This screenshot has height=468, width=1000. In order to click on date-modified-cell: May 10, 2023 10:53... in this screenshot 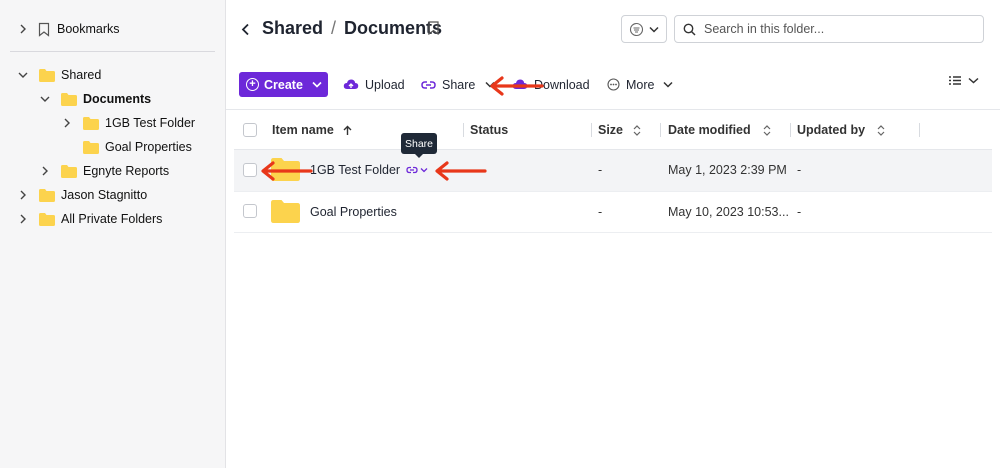, I will do `click(728, 212)`.